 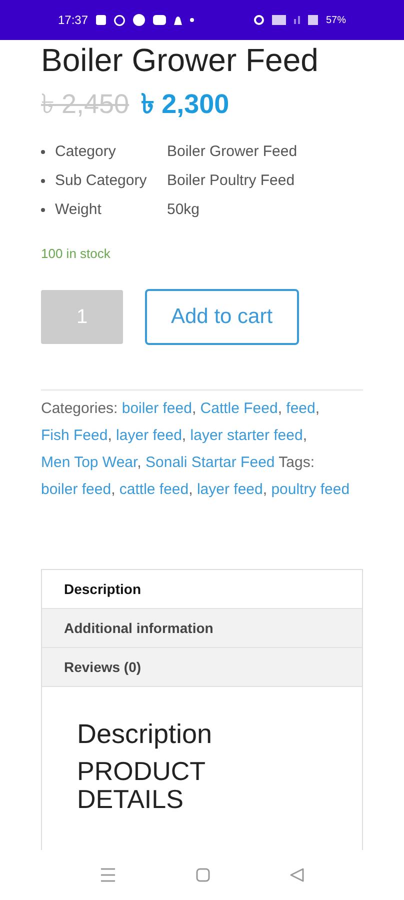 I want to click on dot-icon, so click(x=192, y=20).